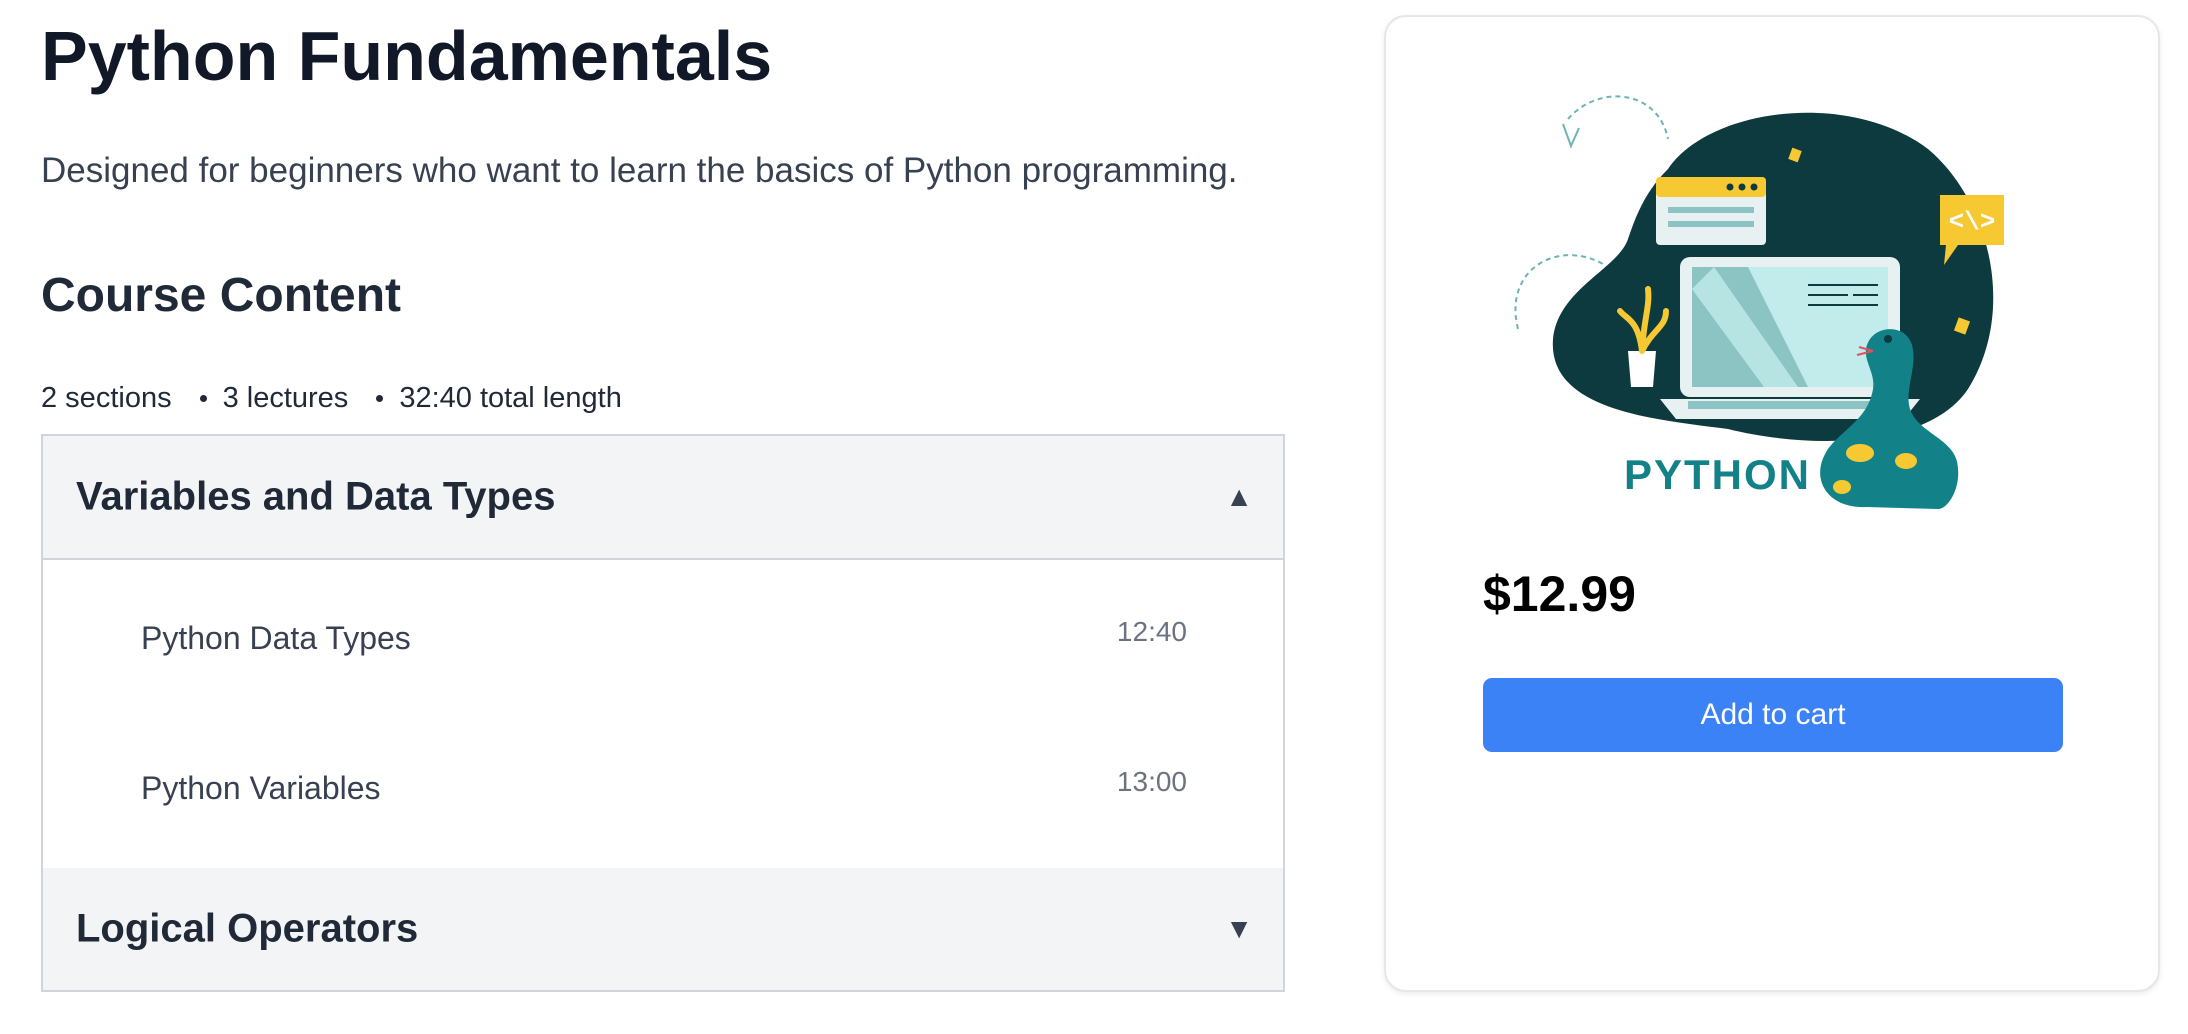 This screenshot has width=2188, height=1034. I want to click on course-title: Python Fundamentals, so click(407, 56).